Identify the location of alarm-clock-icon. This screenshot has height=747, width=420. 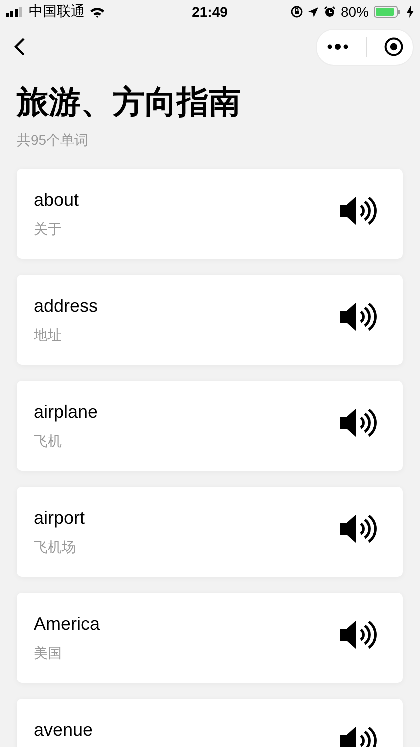
(330, 12).